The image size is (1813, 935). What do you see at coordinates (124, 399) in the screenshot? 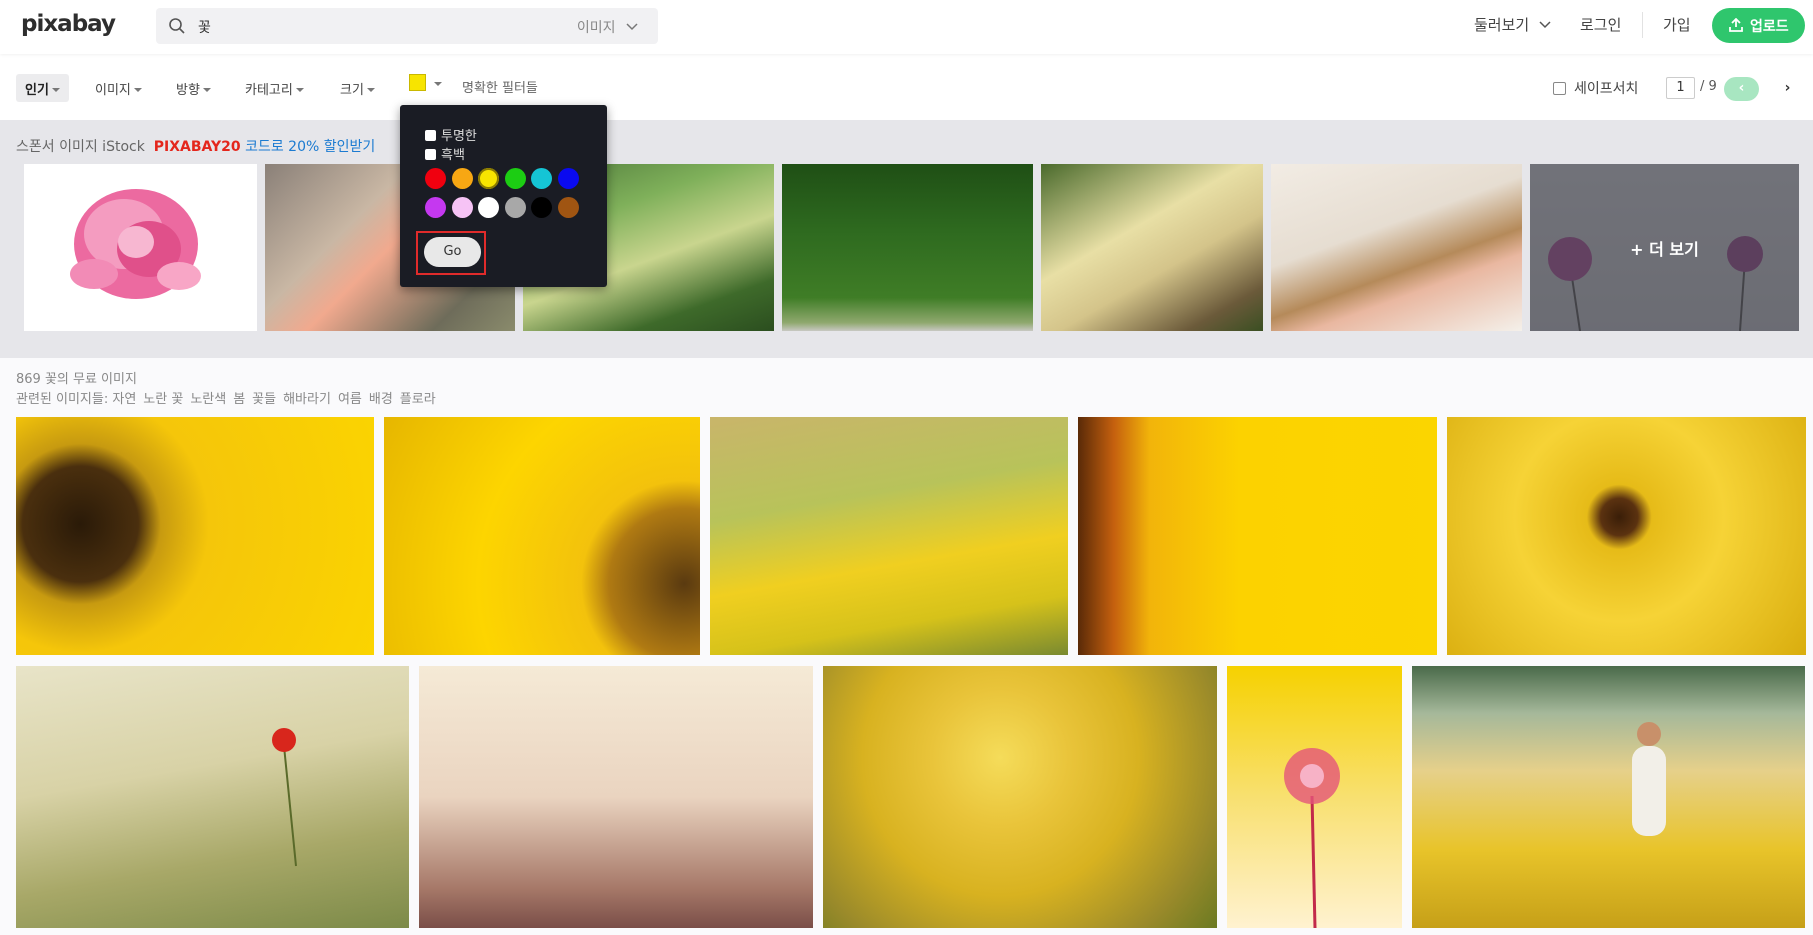
I see `related-tag: 자연` at bounding box center [124, 399].